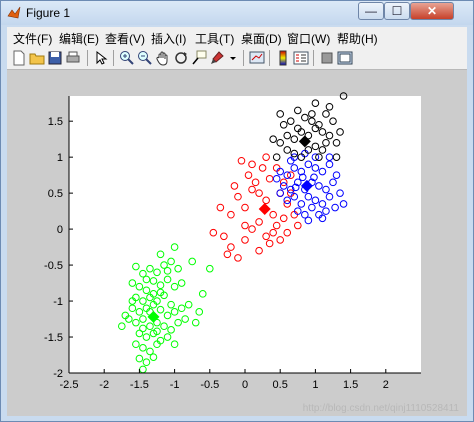 The width and height of the screenshot is (474, 422). Describe the element at coordinates (199, 58) in the screenshot. I see `data-cursor-icon` at that location.